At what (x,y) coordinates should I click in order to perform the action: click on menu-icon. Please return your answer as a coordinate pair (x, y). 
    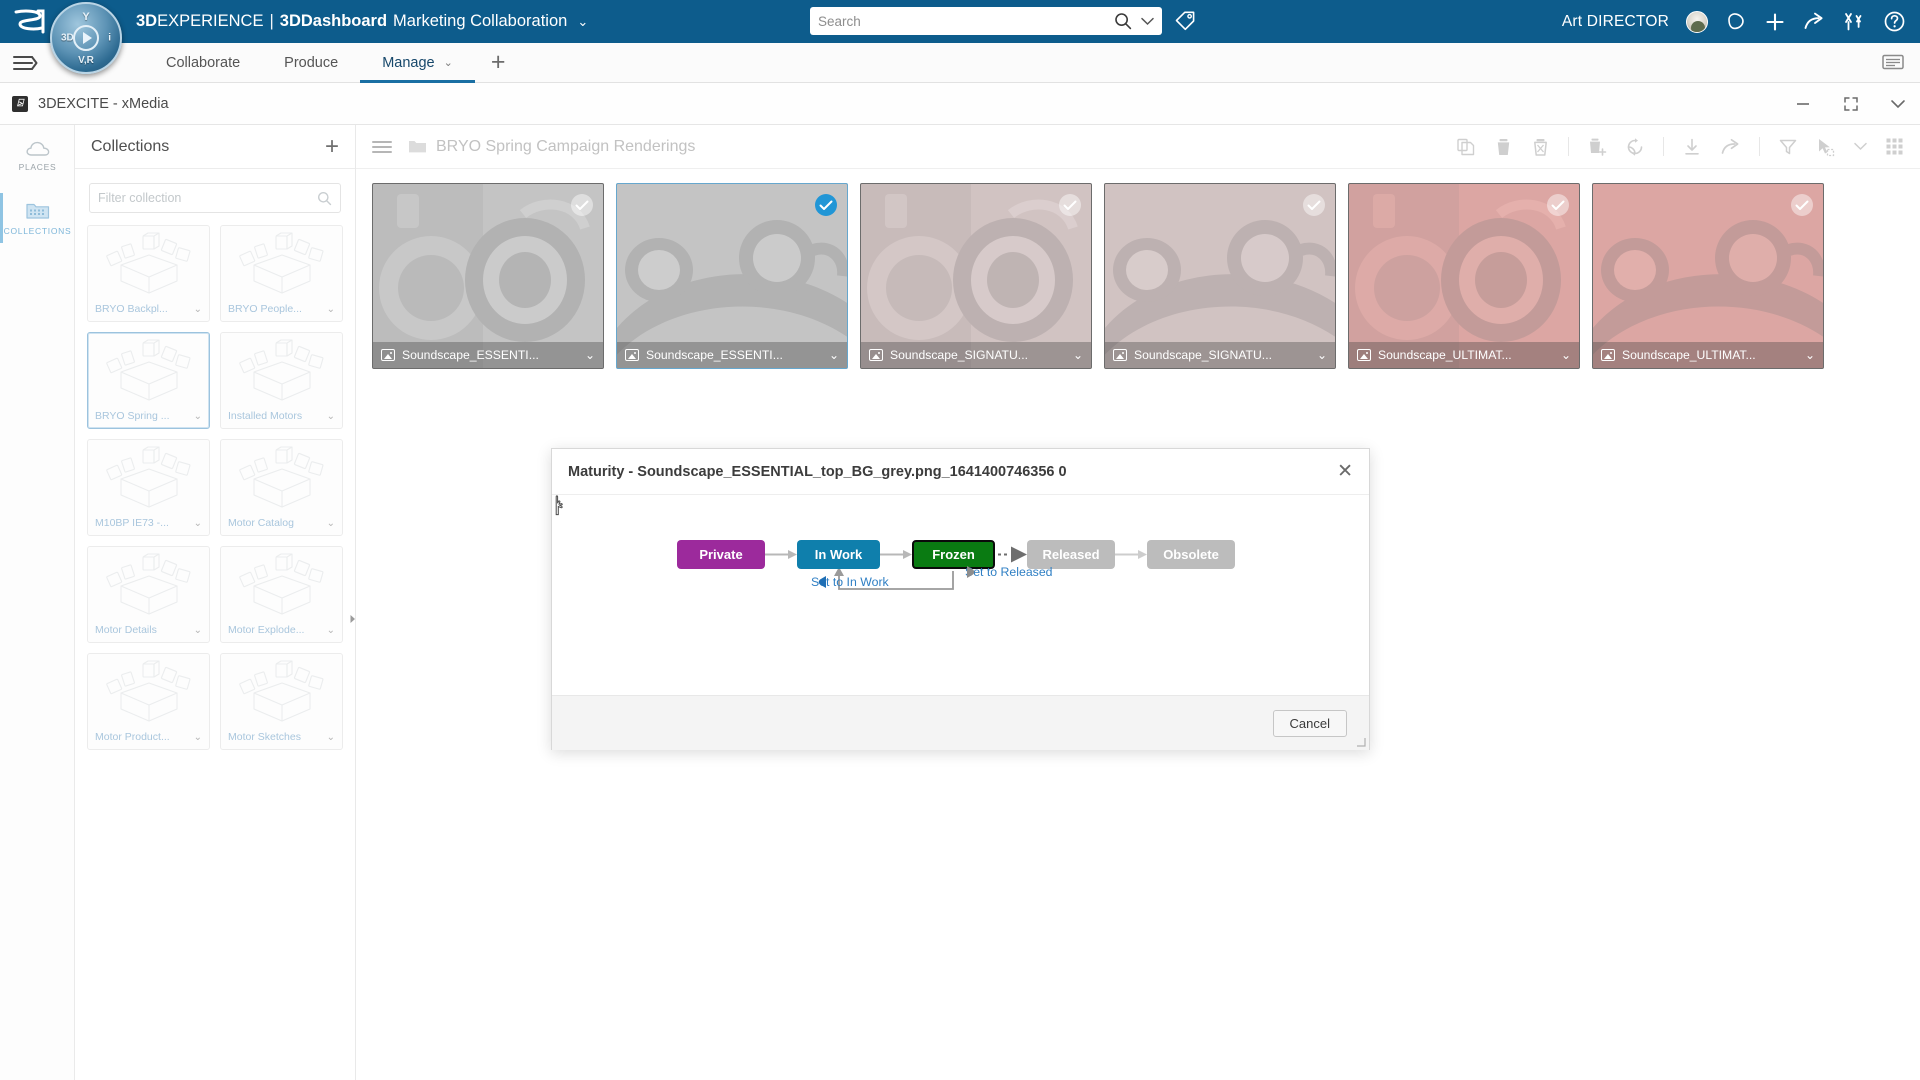
    Looking at the image, I should click on (25, 63).